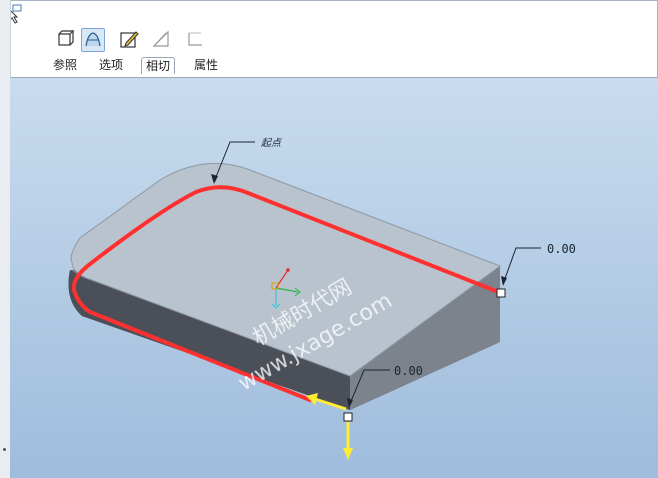 Image resolution: width=658 pixels, height=478 pixels. What do you see at coordinates (504, 281) in the screenshot?
I see `dimension-arrowhead-top` at bounding box center [504, 281].